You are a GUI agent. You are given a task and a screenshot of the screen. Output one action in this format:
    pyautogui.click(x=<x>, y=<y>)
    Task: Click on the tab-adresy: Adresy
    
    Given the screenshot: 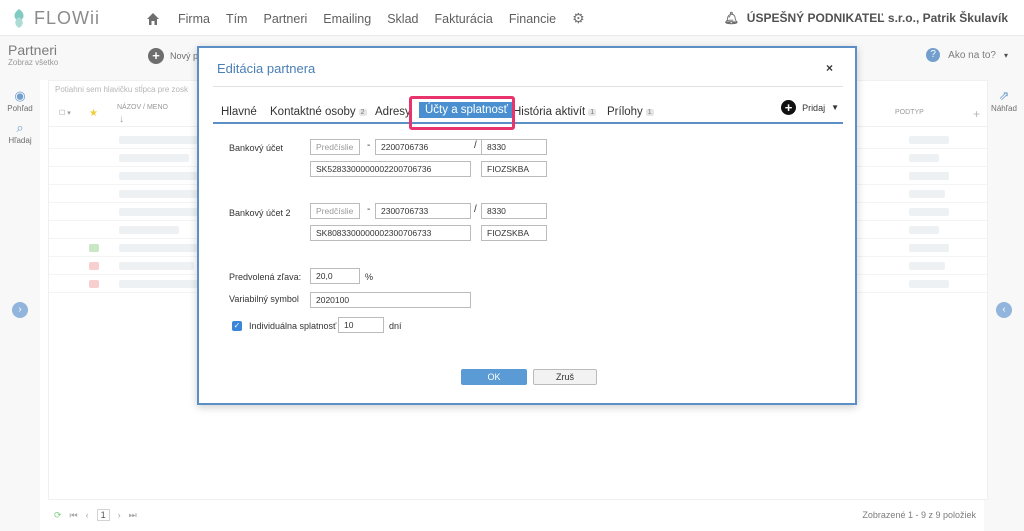 What is the action you would take?
    pyautogui.click(x=393, y=112)
    